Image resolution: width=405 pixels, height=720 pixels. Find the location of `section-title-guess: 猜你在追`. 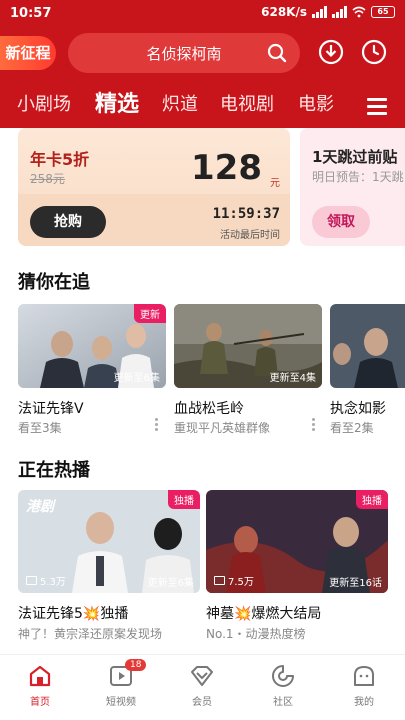

section-title-guess: 猜你在追 is located at coordinates (54, 282).